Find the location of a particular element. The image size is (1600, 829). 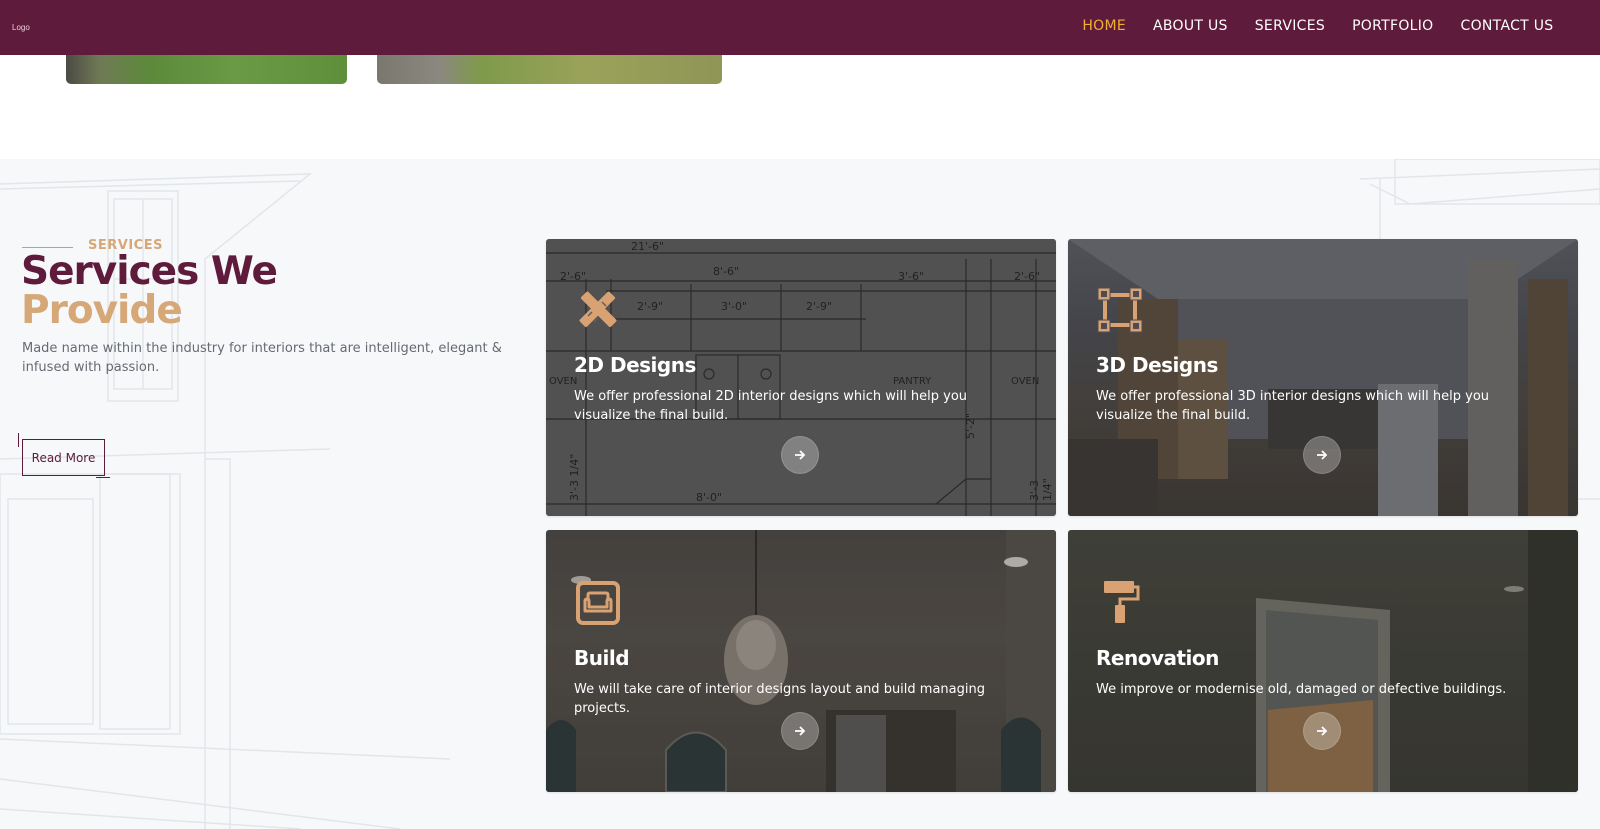

card-title: 3D Designs is located at coordinates (1157, 365).